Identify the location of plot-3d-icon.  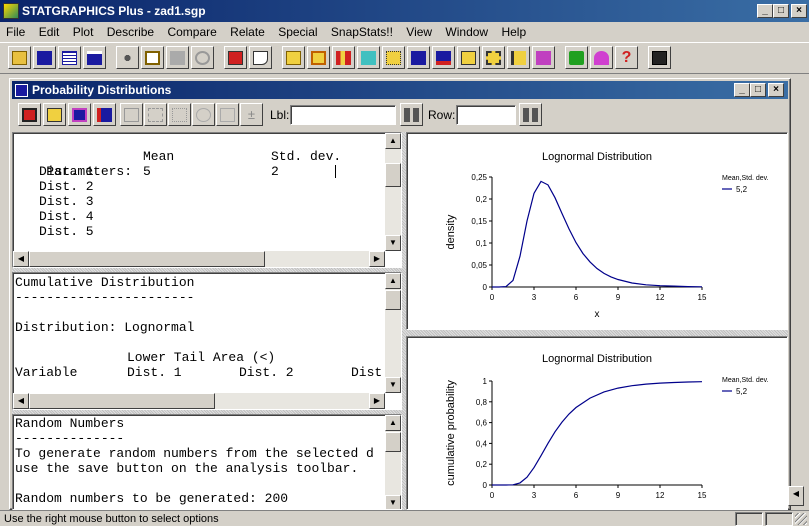
(493, 57).